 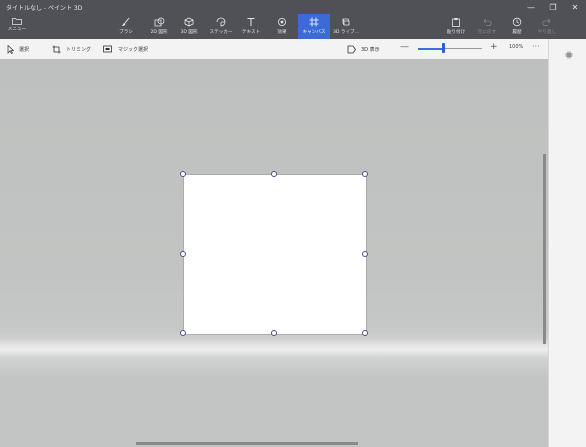 What do you see at coordinates (569, 55) in the screenshot?
I see `panel-toggle-icon` at bounding box center [569, 55].